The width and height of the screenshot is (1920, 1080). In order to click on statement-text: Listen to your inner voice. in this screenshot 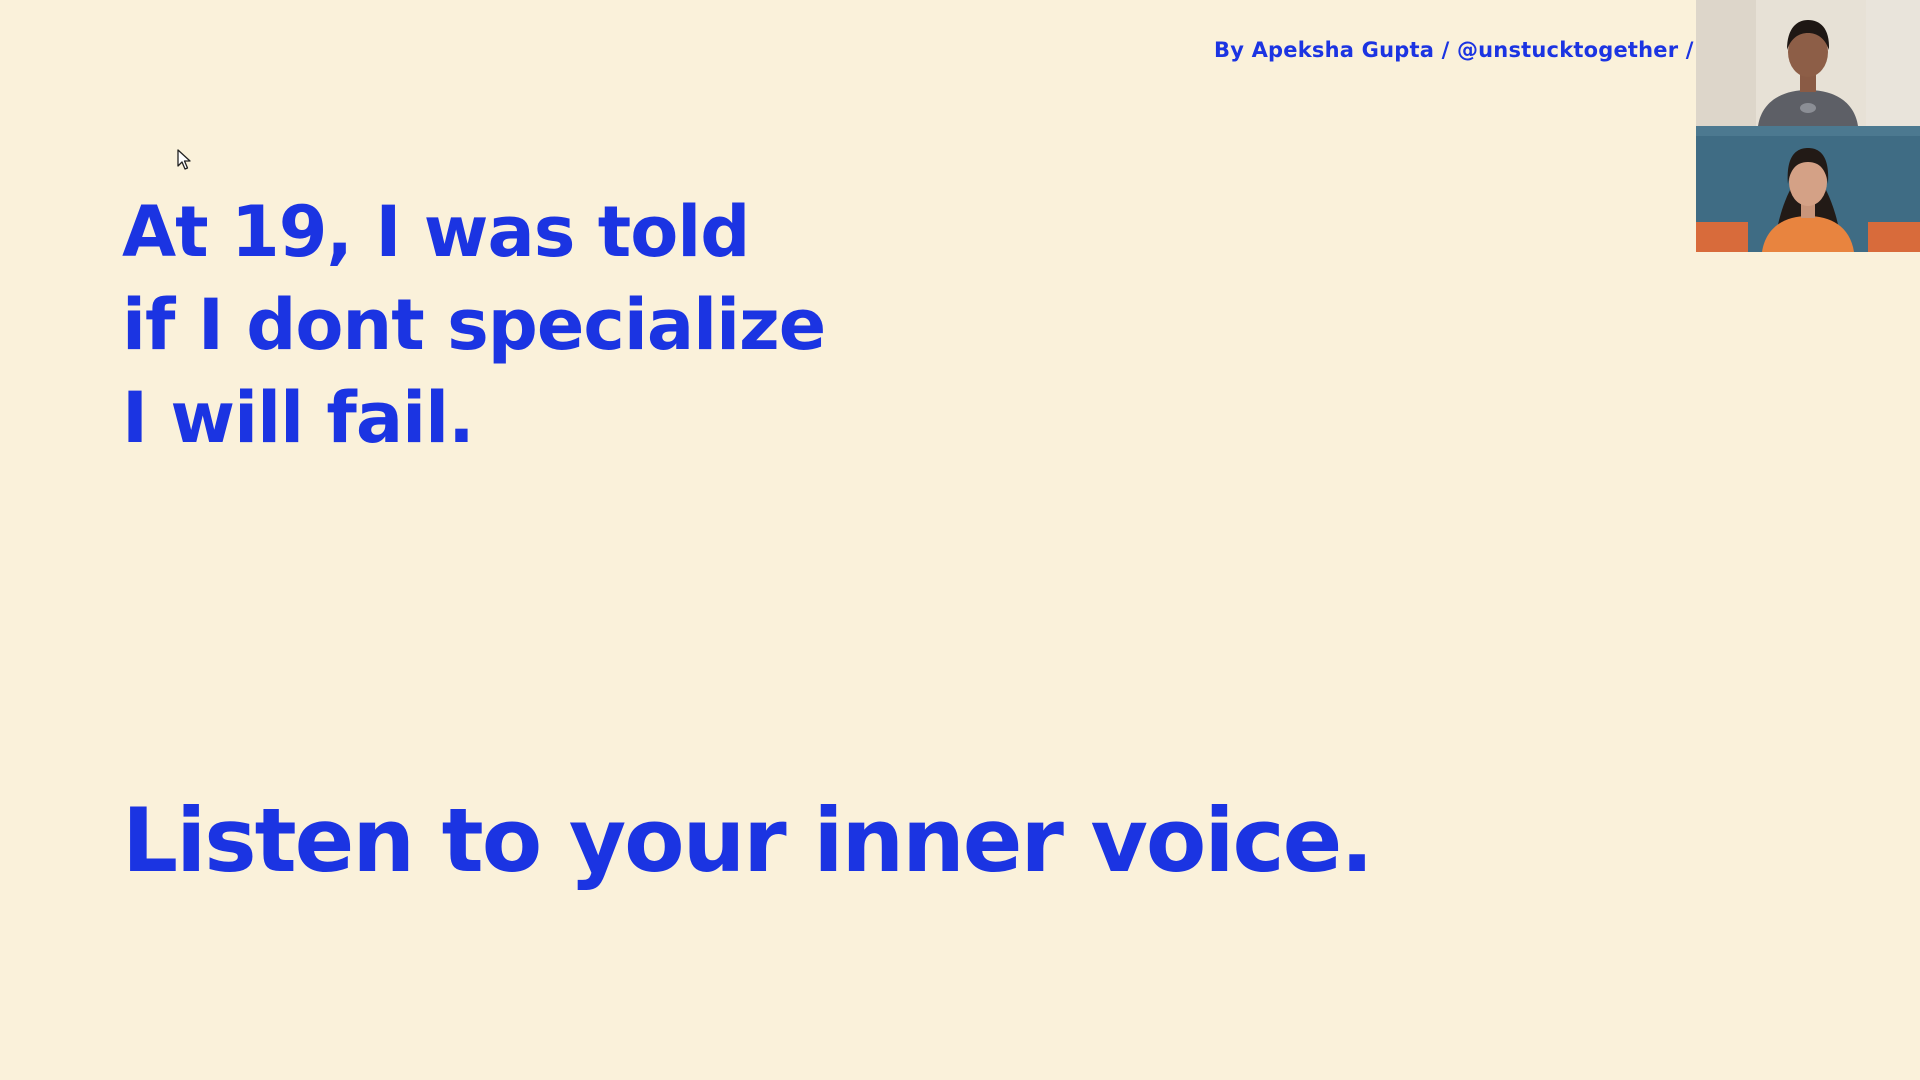, I will do `click(748, 840)`.